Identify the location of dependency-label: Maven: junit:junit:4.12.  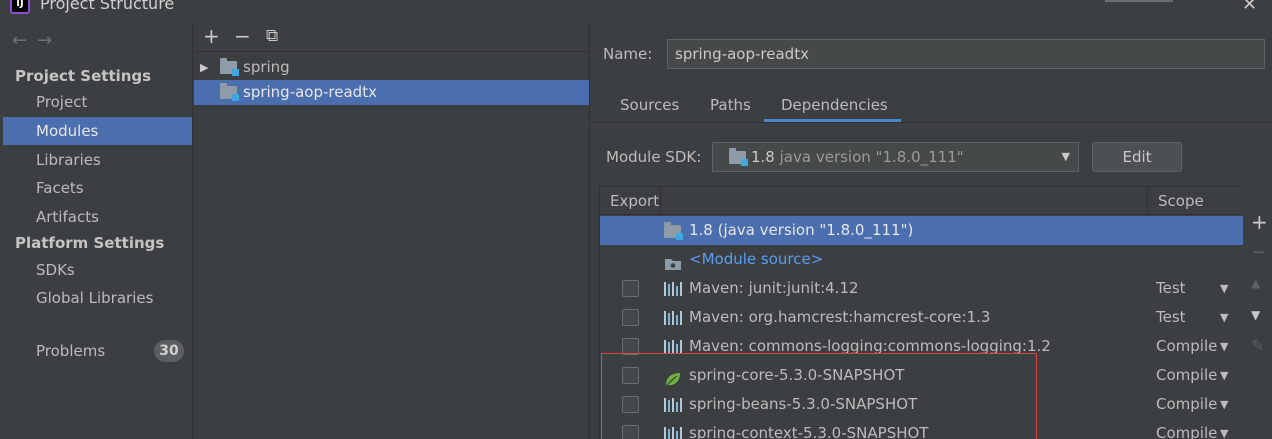
(774, 288).